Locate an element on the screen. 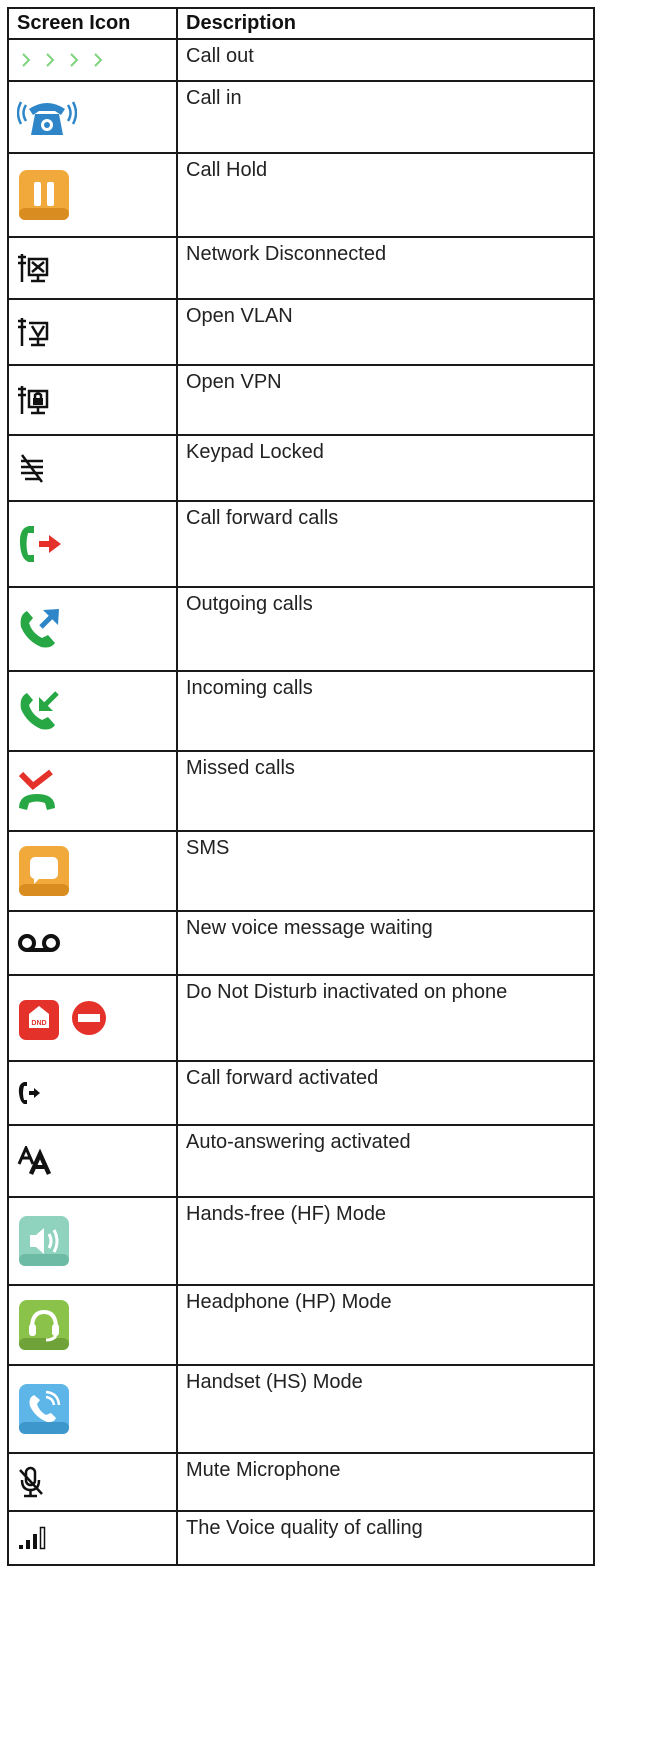  table-row: DND Do Not Disturb inactivated on phone is located at coordinates (301, 1018).